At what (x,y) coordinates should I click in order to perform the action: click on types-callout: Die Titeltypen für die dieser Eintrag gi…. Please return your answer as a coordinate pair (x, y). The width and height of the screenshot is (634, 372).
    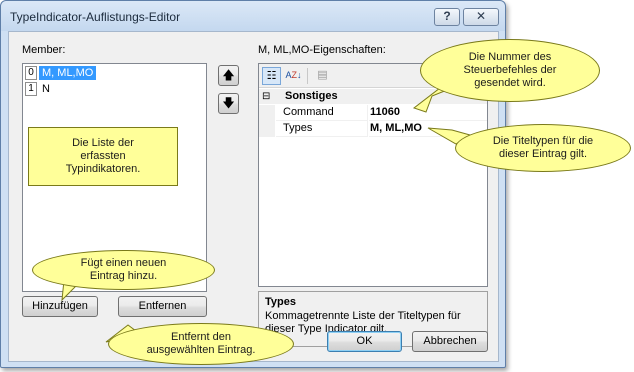
    Looking at the image, I should click on (543, 148).